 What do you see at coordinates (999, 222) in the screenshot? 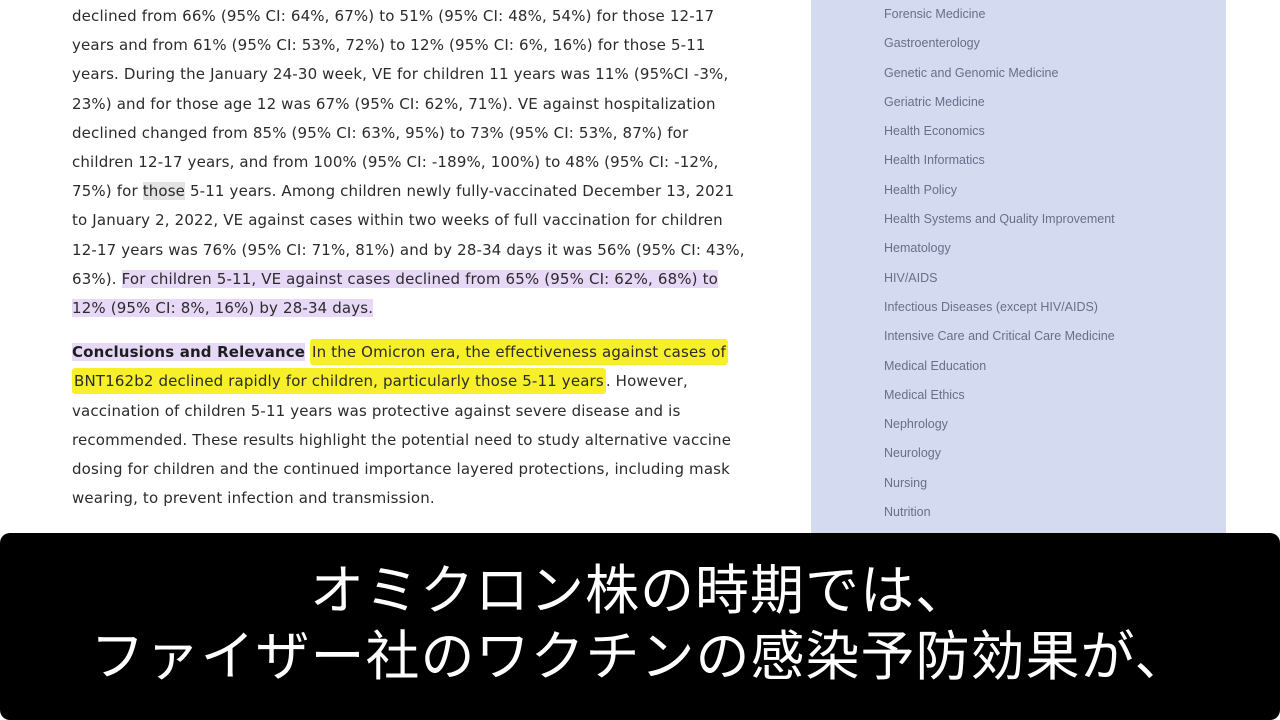
I see `sidebar-item-health-systems: Health Systems and Quality Improvement` at bounding box center [999, 222].